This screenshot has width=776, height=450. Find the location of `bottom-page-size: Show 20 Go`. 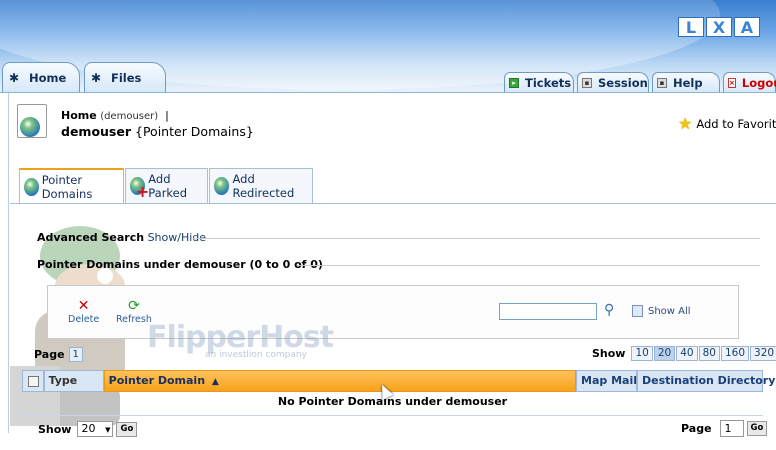

bottom-page-size: Show 20 Go is located at coordinates (88, 429).